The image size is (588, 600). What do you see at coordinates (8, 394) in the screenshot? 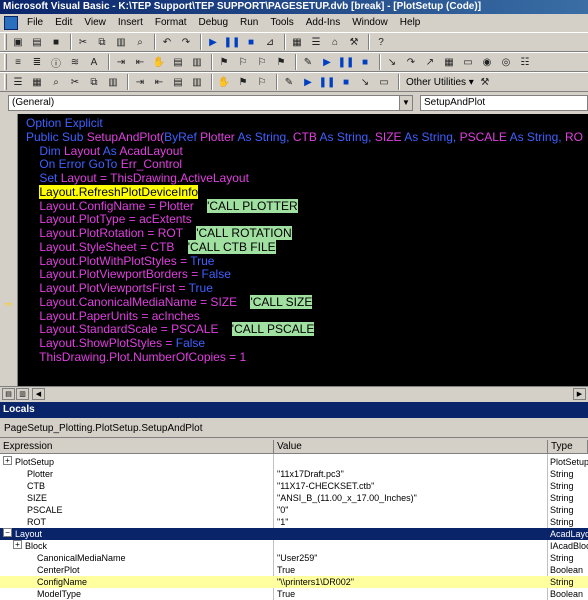
I see `procedure-view-icon: ▤` at bounding box center [8, 394].